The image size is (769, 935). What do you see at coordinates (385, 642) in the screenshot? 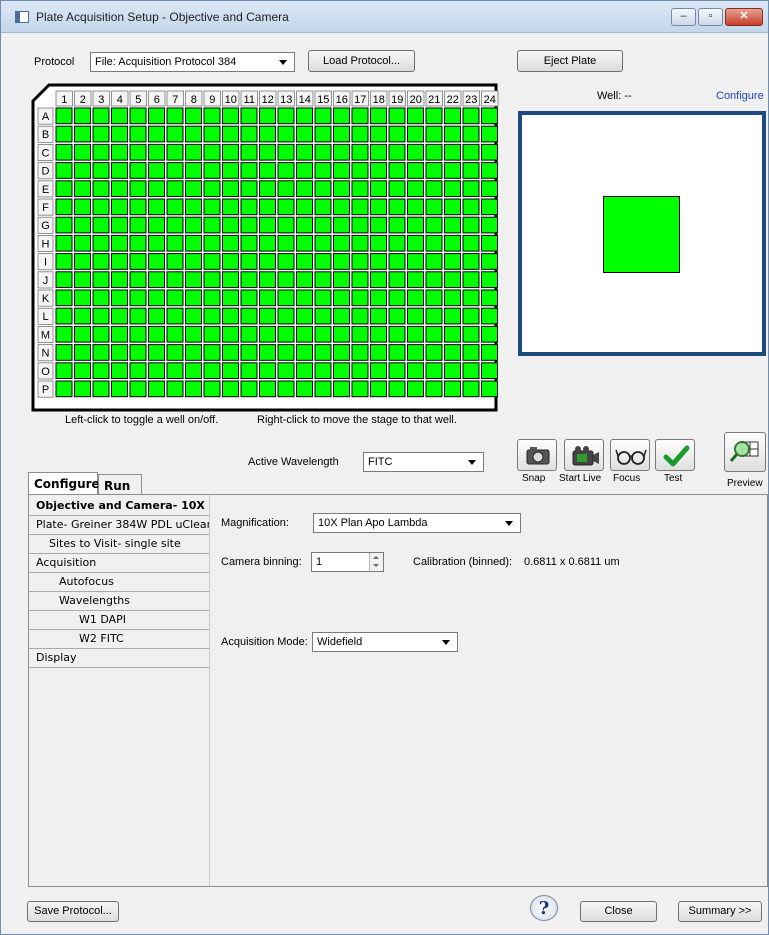
I see `acquisition-mode-select: Widefield` at bounding box center [385, 642].